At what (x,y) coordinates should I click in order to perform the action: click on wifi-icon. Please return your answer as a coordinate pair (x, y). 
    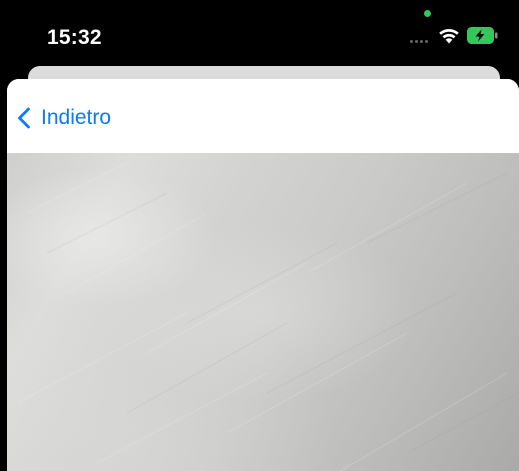
    Looking at the image, I should click on (449, 36).